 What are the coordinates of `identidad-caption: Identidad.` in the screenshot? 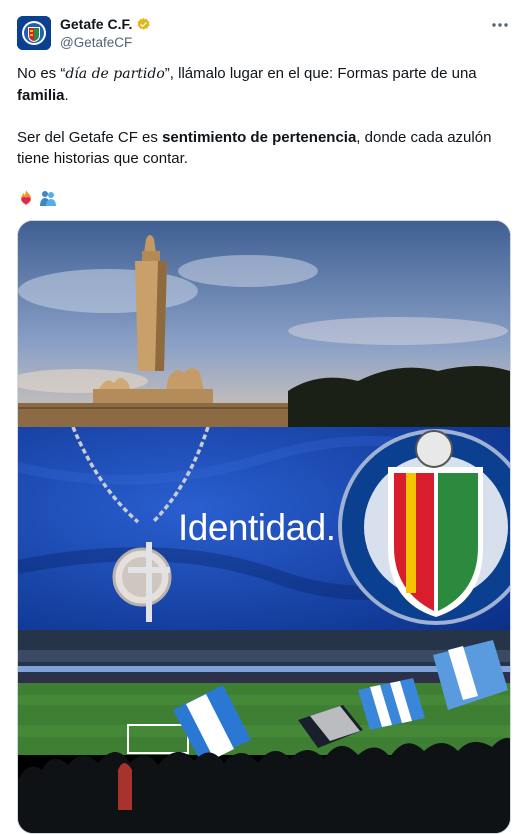 It's located at (257, 527).